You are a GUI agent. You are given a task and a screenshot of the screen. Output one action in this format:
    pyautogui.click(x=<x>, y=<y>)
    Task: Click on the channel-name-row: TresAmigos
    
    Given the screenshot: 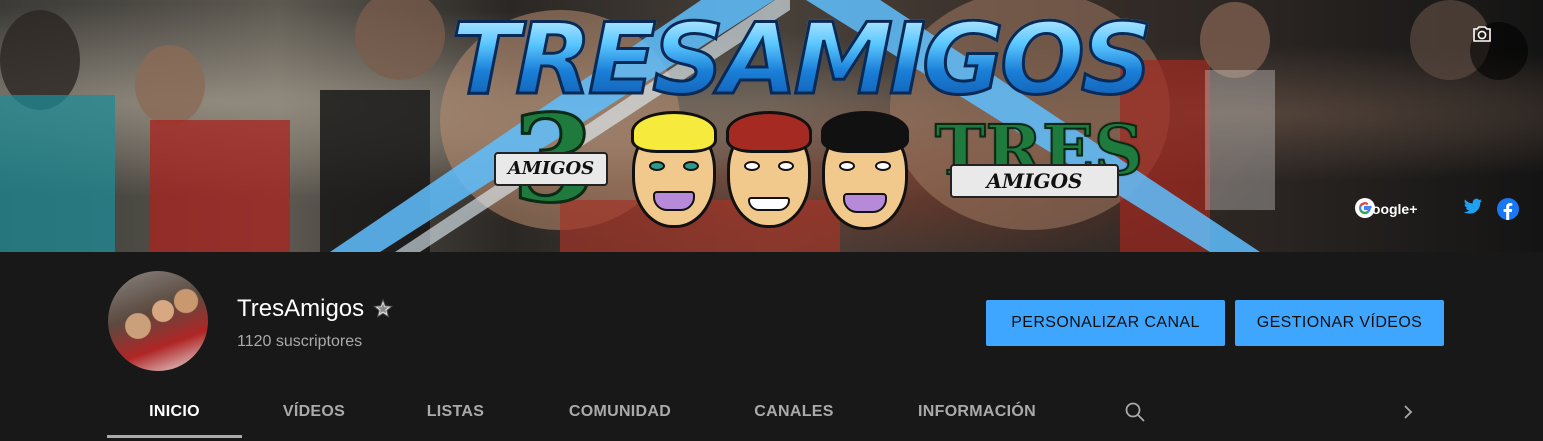 What is the action you would take?
    pyautogui.click(x=315, y=309)
    